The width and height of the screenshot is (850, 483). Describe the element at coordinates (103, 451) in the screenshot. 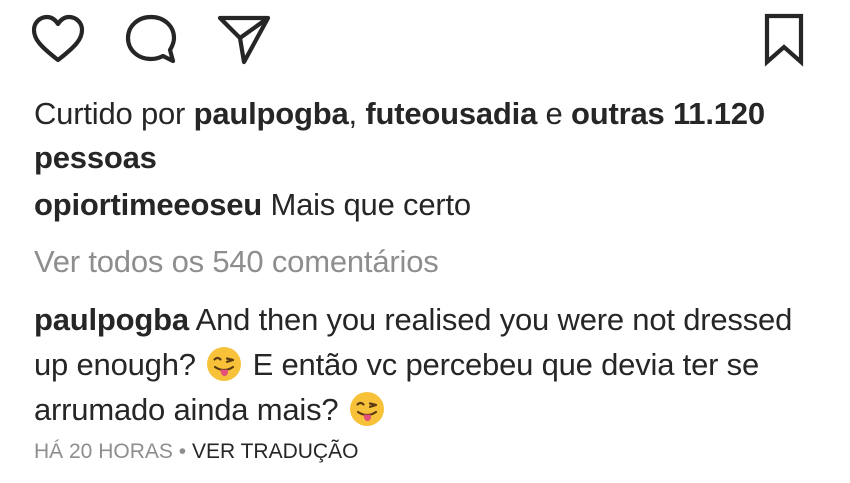

I see `comment-timestamp: HÁ 20 HORAS` at that location.